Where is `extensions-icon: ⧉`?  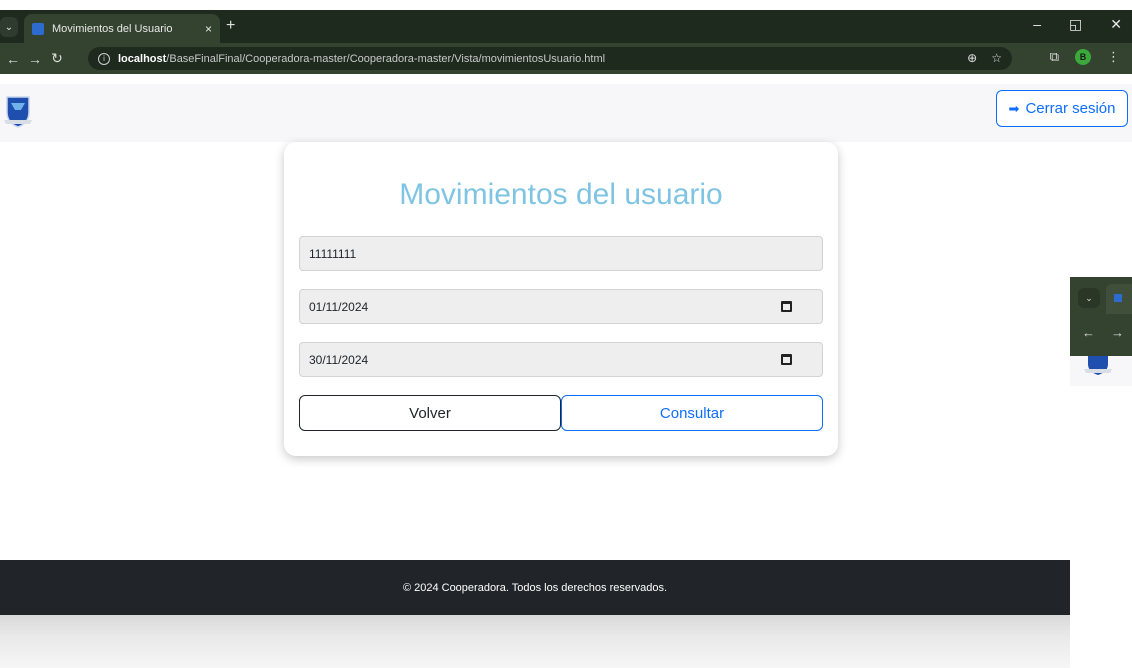 extensions-icon: ⧉ is located at coordinates (1054, 57).